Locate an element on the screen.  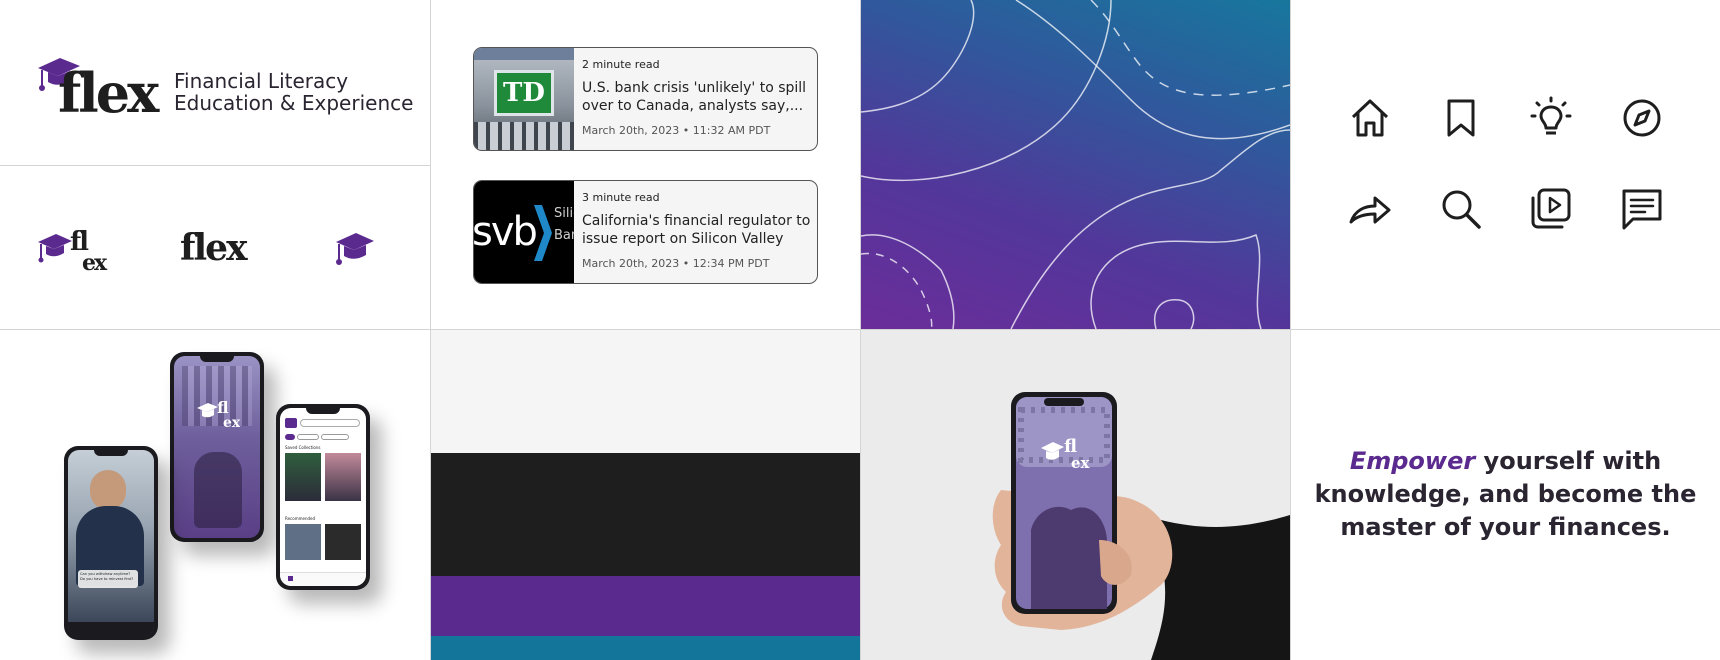
search-input is located at coordinates (330, 423).